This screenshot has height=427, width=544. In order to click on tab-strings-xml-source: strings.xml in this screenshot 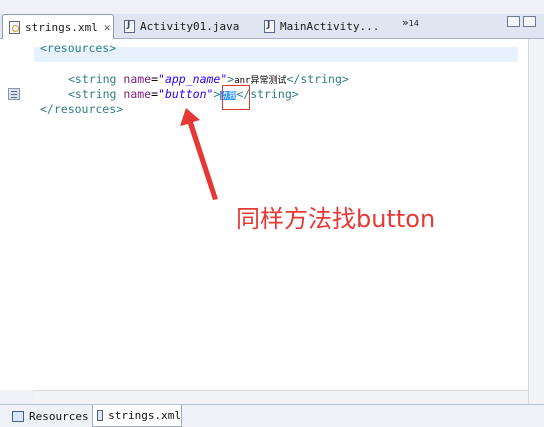, I will do `click(137, 416)`.